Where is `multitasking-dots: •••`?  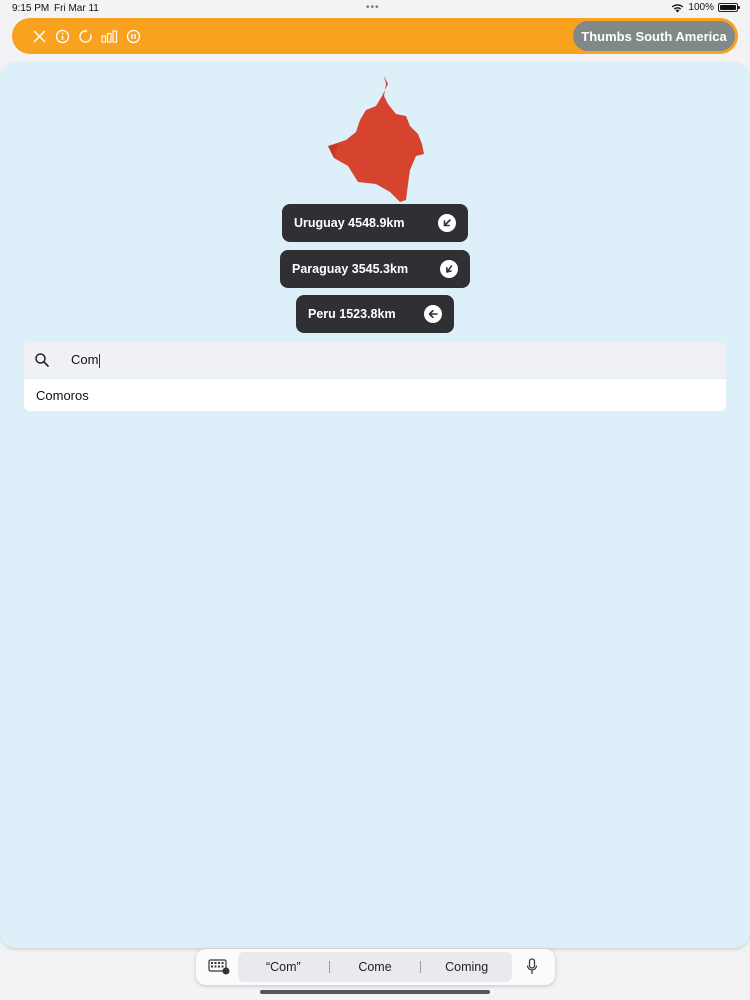 multitasking-dots: ••• is located at coordinates (373, 7).